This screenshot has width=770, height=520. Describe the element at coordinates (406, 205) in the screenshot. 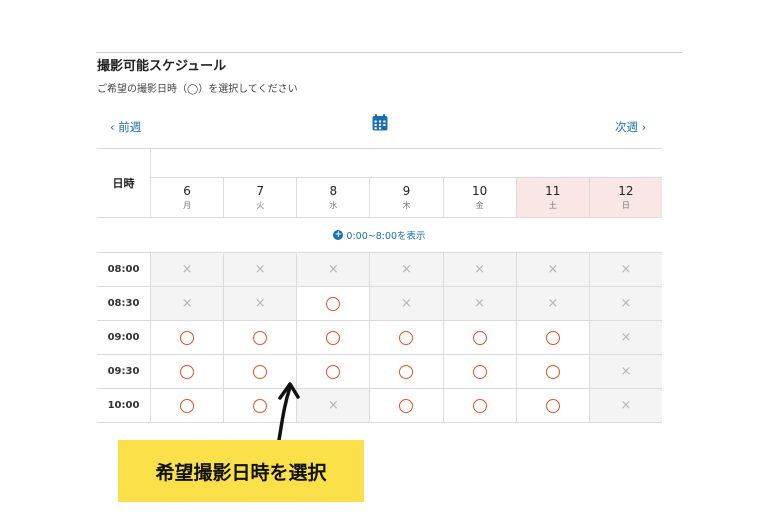

I see `weekday-label: 木` at that location.